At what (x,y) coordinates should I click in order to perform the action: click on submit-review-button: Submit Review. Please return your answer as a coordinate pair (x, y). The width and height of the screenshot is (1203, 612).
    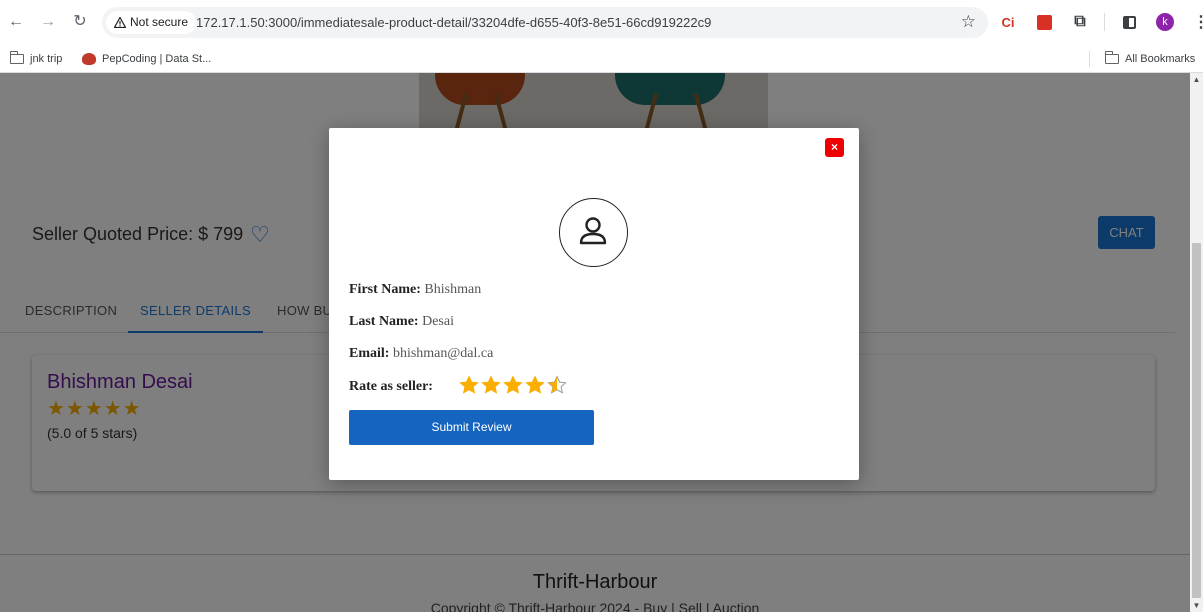
    Looking at the image, I should click on (471, 427).